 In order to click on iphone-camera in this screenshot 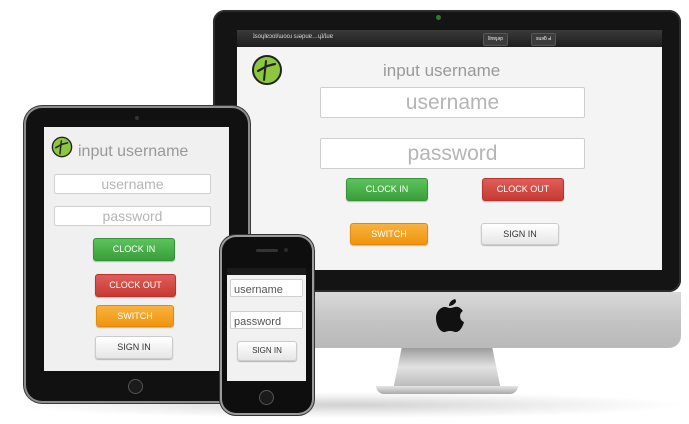, I will do `click(286, 250)`.